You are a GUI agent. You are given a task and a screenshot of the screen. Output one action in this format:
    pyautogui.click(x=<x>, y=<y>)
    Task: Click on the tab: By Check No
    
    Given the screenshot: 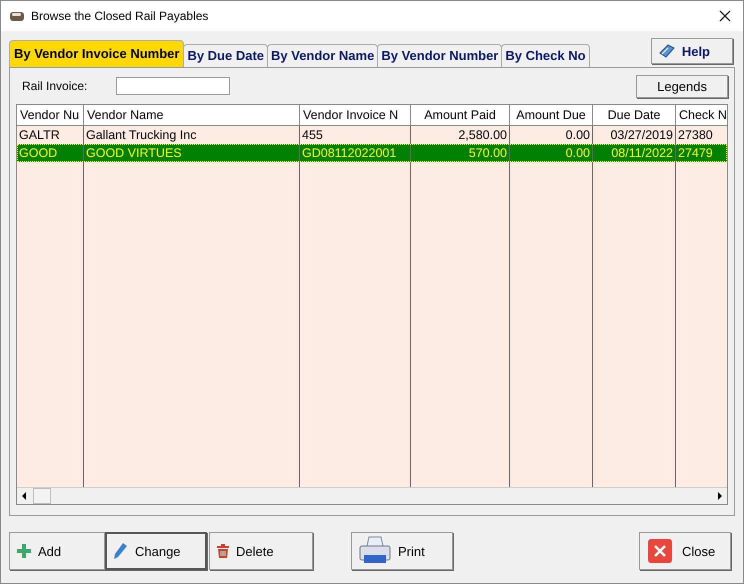 What is the action you would take?
    pyautogui.click(x=545, y=55)
    